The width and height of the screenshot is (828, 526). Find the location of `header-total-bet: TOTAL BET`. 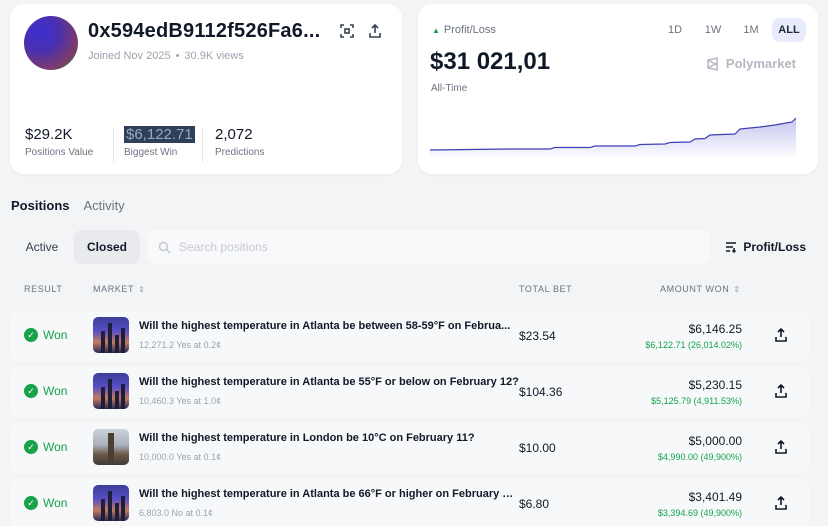

header-total-bet: TOTAL BET is located at coordinates (545, 289).